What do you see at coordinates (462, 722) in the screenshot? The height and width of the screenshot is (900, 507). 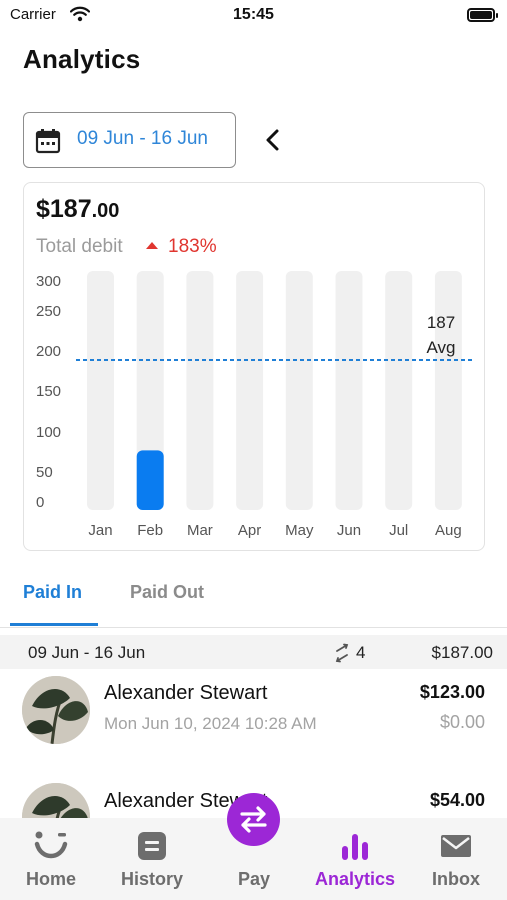 I see `transaction-sub-amount: $0.00` at bounding box center [462, 722].